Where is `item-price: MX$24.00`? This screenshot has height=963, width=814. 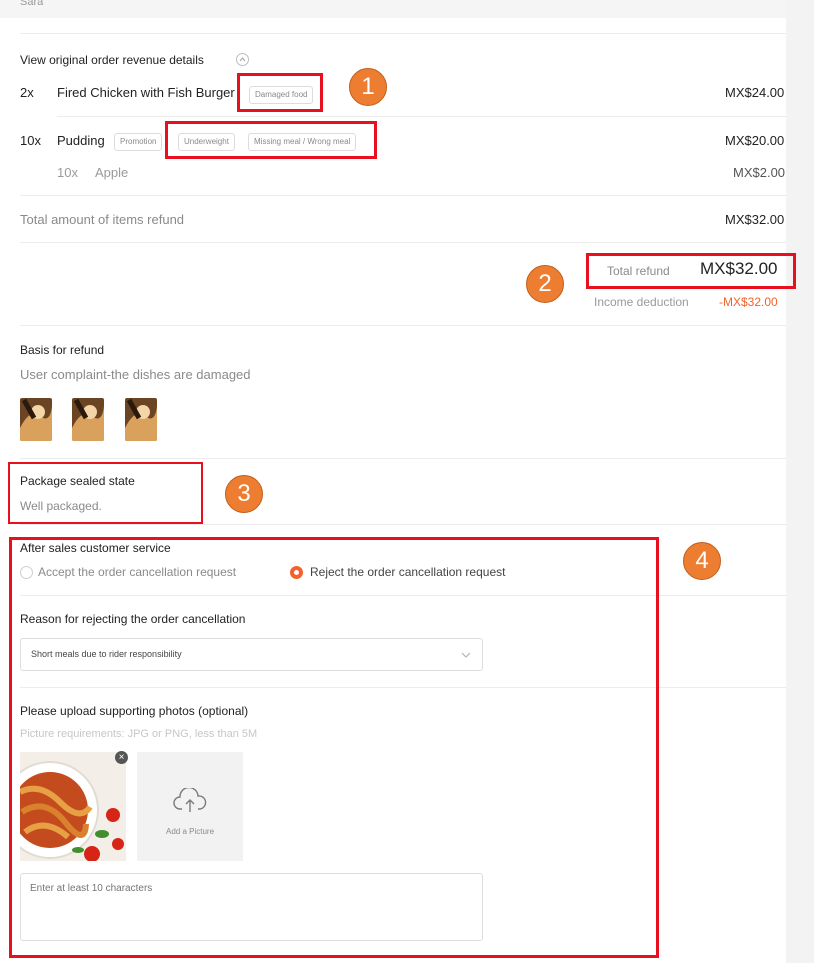
item-price: MX$24.00 is located at coordinates (755, 92).